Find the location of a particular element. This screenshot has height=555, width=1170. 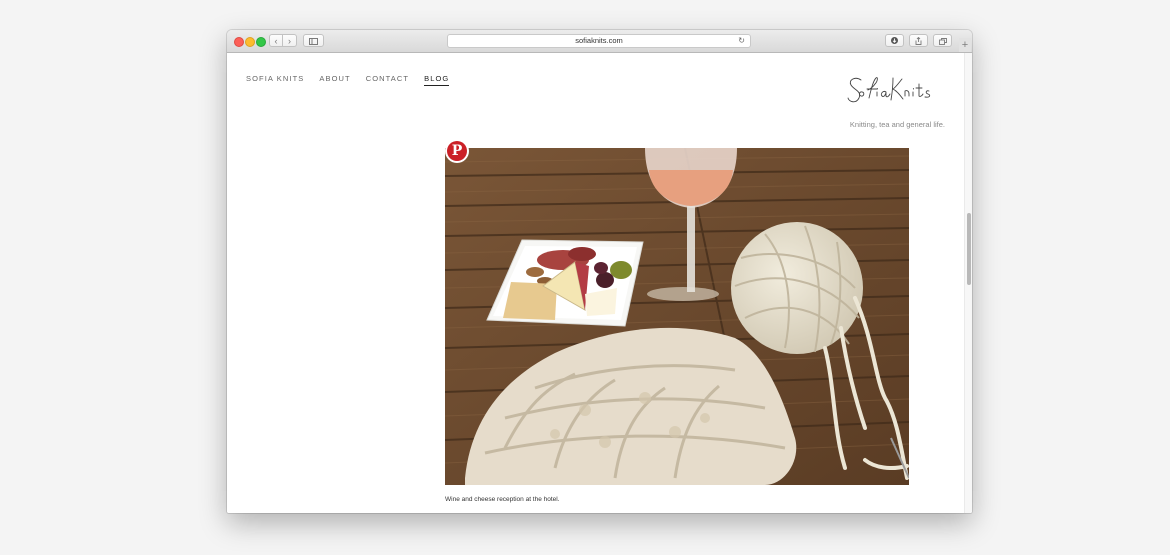

chevron-left-icon: ‹ is located at coordinates (276, 41).